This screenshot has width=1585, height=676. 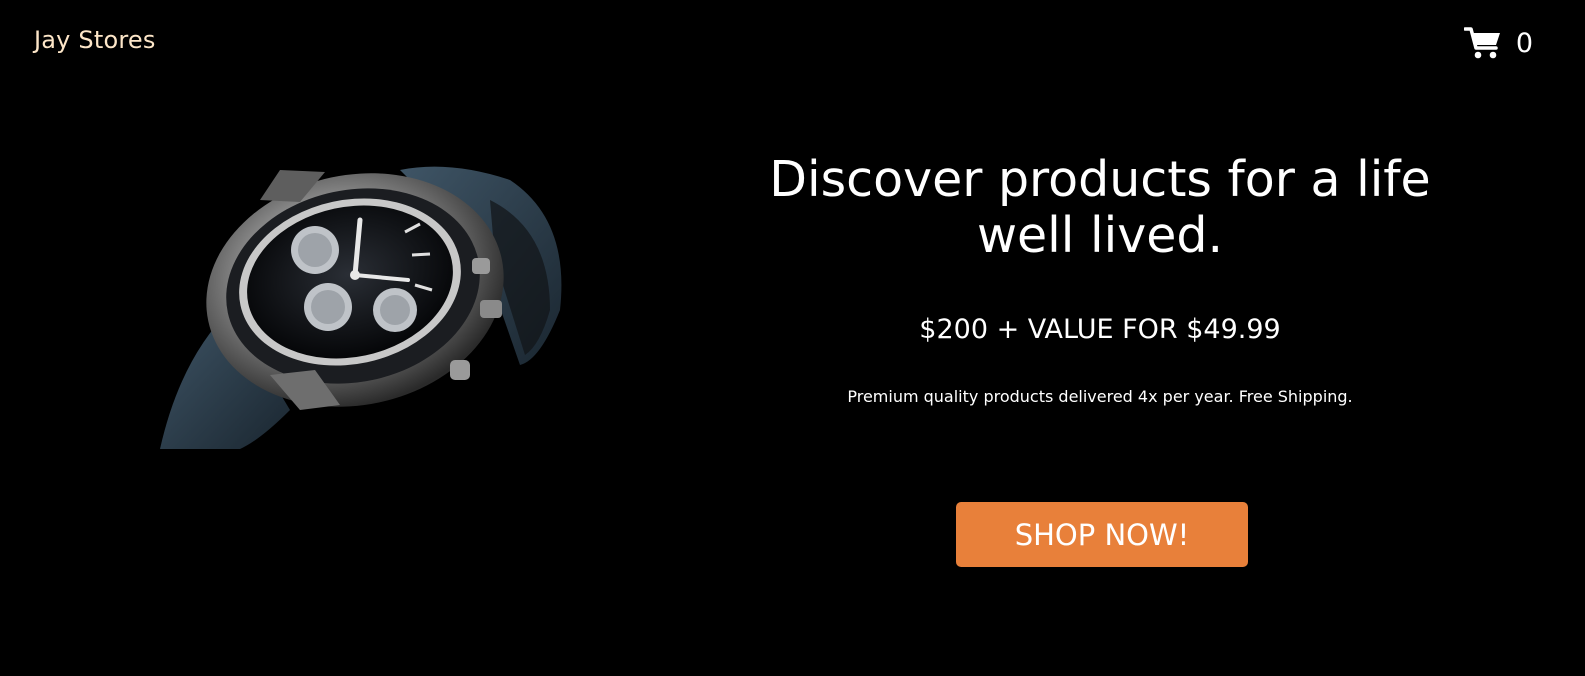 What do you see at coordinates (1482, 43) in the screenshot?
I see `shopping-cart-icon` at bounding box center [1482, 43].